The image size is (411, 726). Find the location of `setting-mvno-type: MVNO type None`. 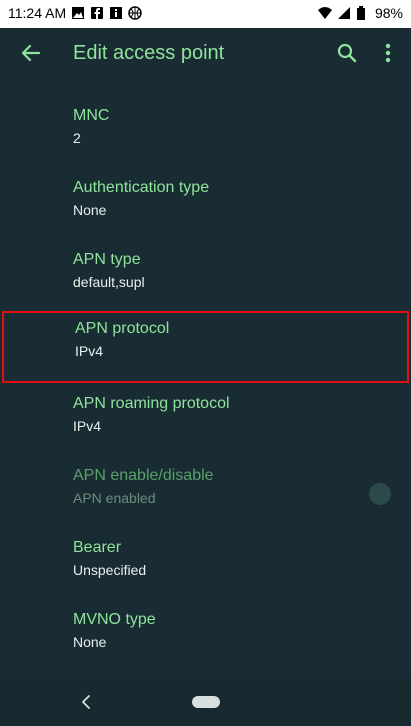

setting-mvno-type: MVNO type None is located at coordinates (205, 638).